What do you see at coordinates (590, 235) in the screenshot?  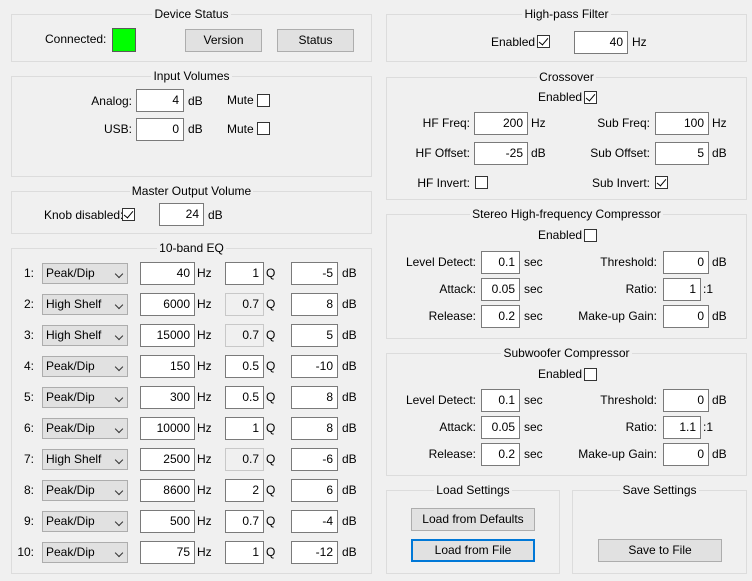 I see `hf-comp-enabled-checkbox` at bounding box center [590, 235].